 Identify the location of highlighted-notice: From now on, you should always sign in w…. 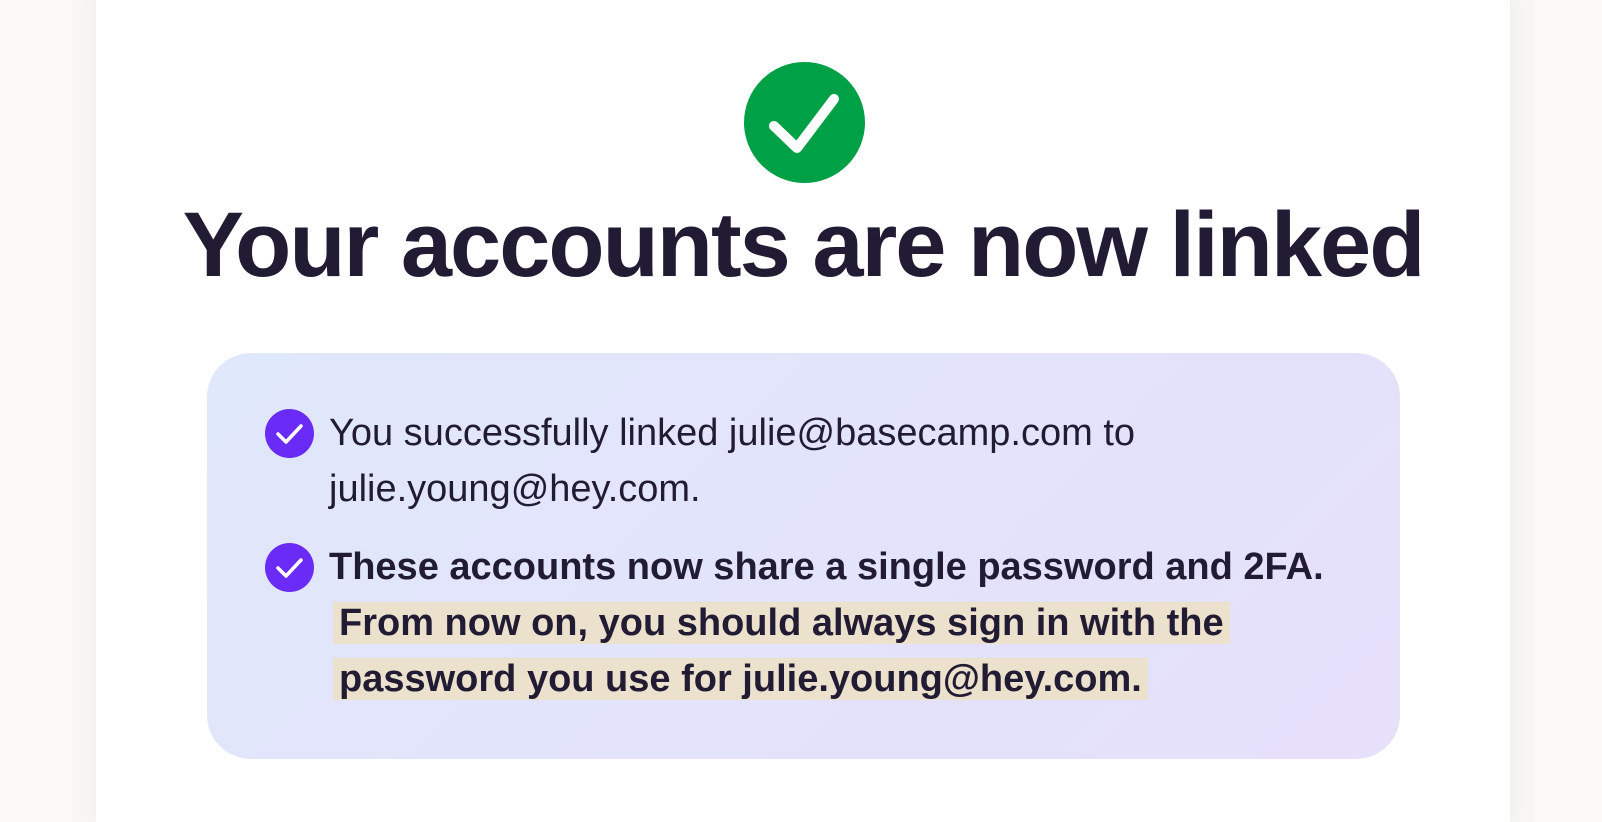
(781, 651).